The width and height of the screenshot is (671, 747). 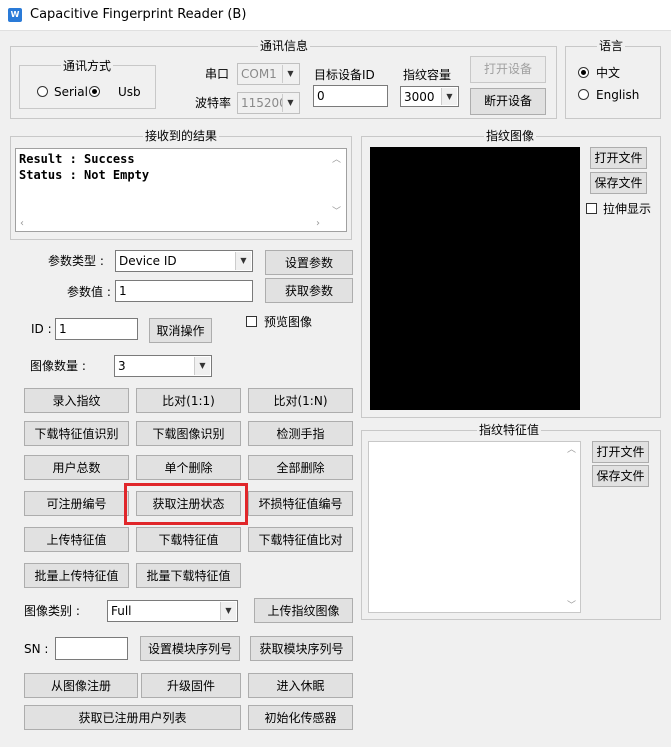 What do you see at coordinates (336, 210) in the screenshot?
I see `results-scroll-down-icon: ﹀` at bounding box center [336, 210].